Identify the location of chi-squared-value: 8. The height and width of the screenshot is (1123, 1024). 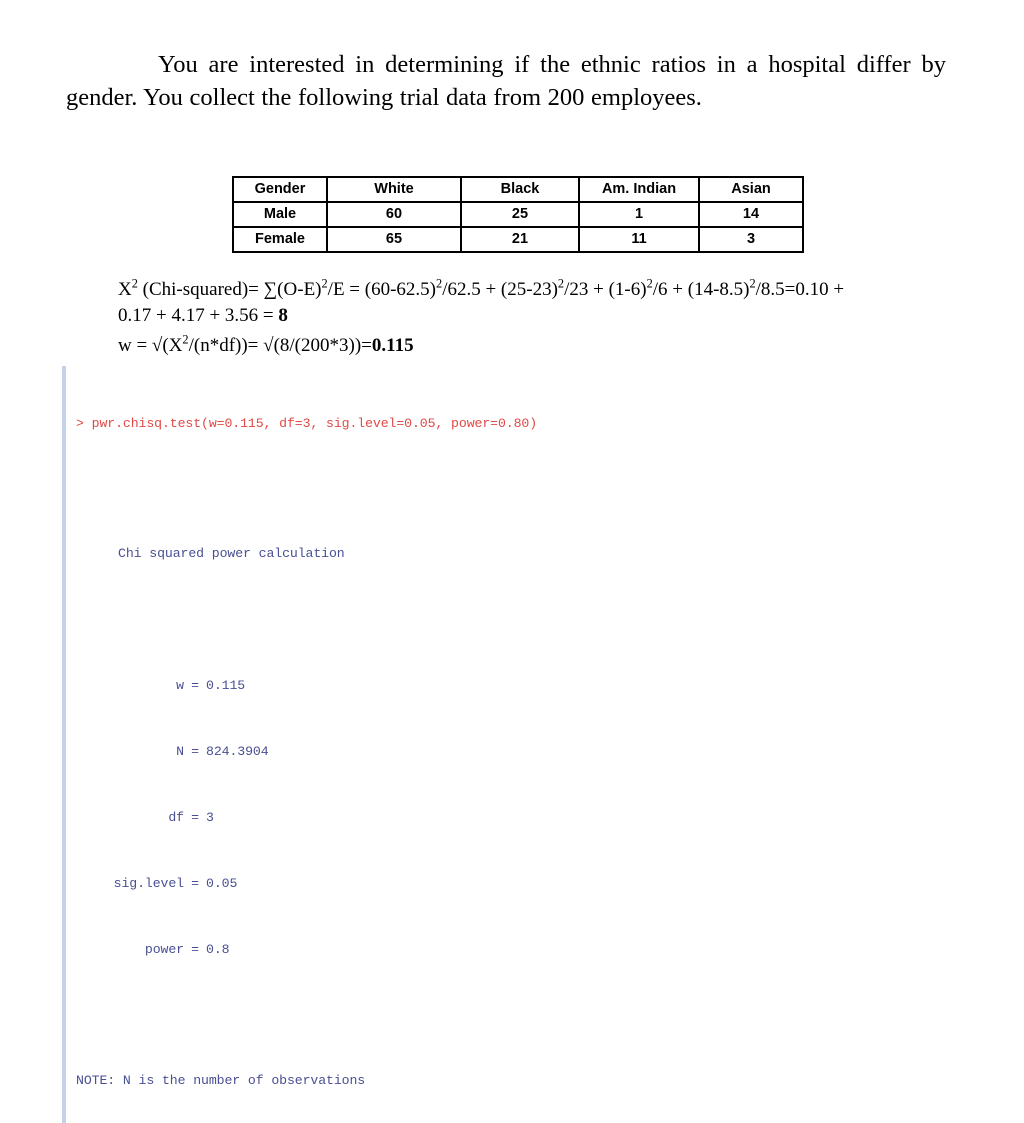
(283, 315).